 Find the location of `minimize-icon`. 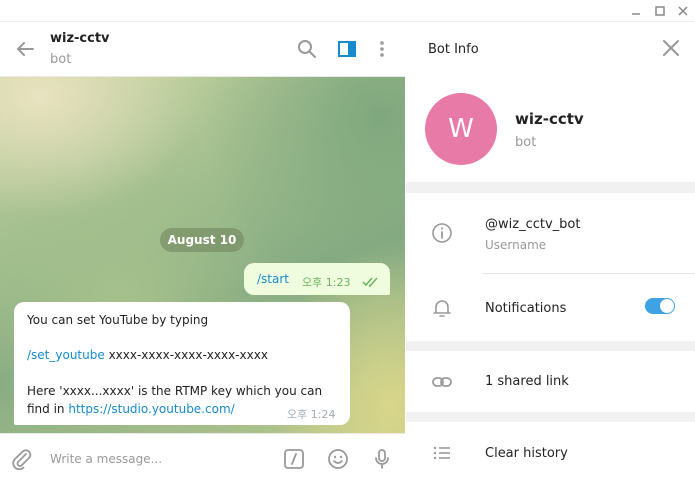

minimize-icon is located at coordinates (636, 11).